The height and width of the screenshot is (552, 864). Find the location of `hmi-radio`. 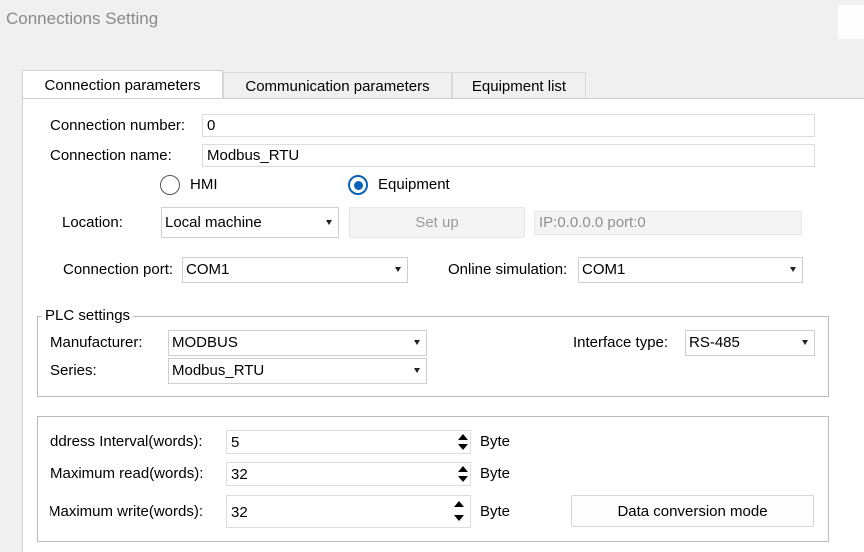

hmi-radio is located at coordinates (170, 185).